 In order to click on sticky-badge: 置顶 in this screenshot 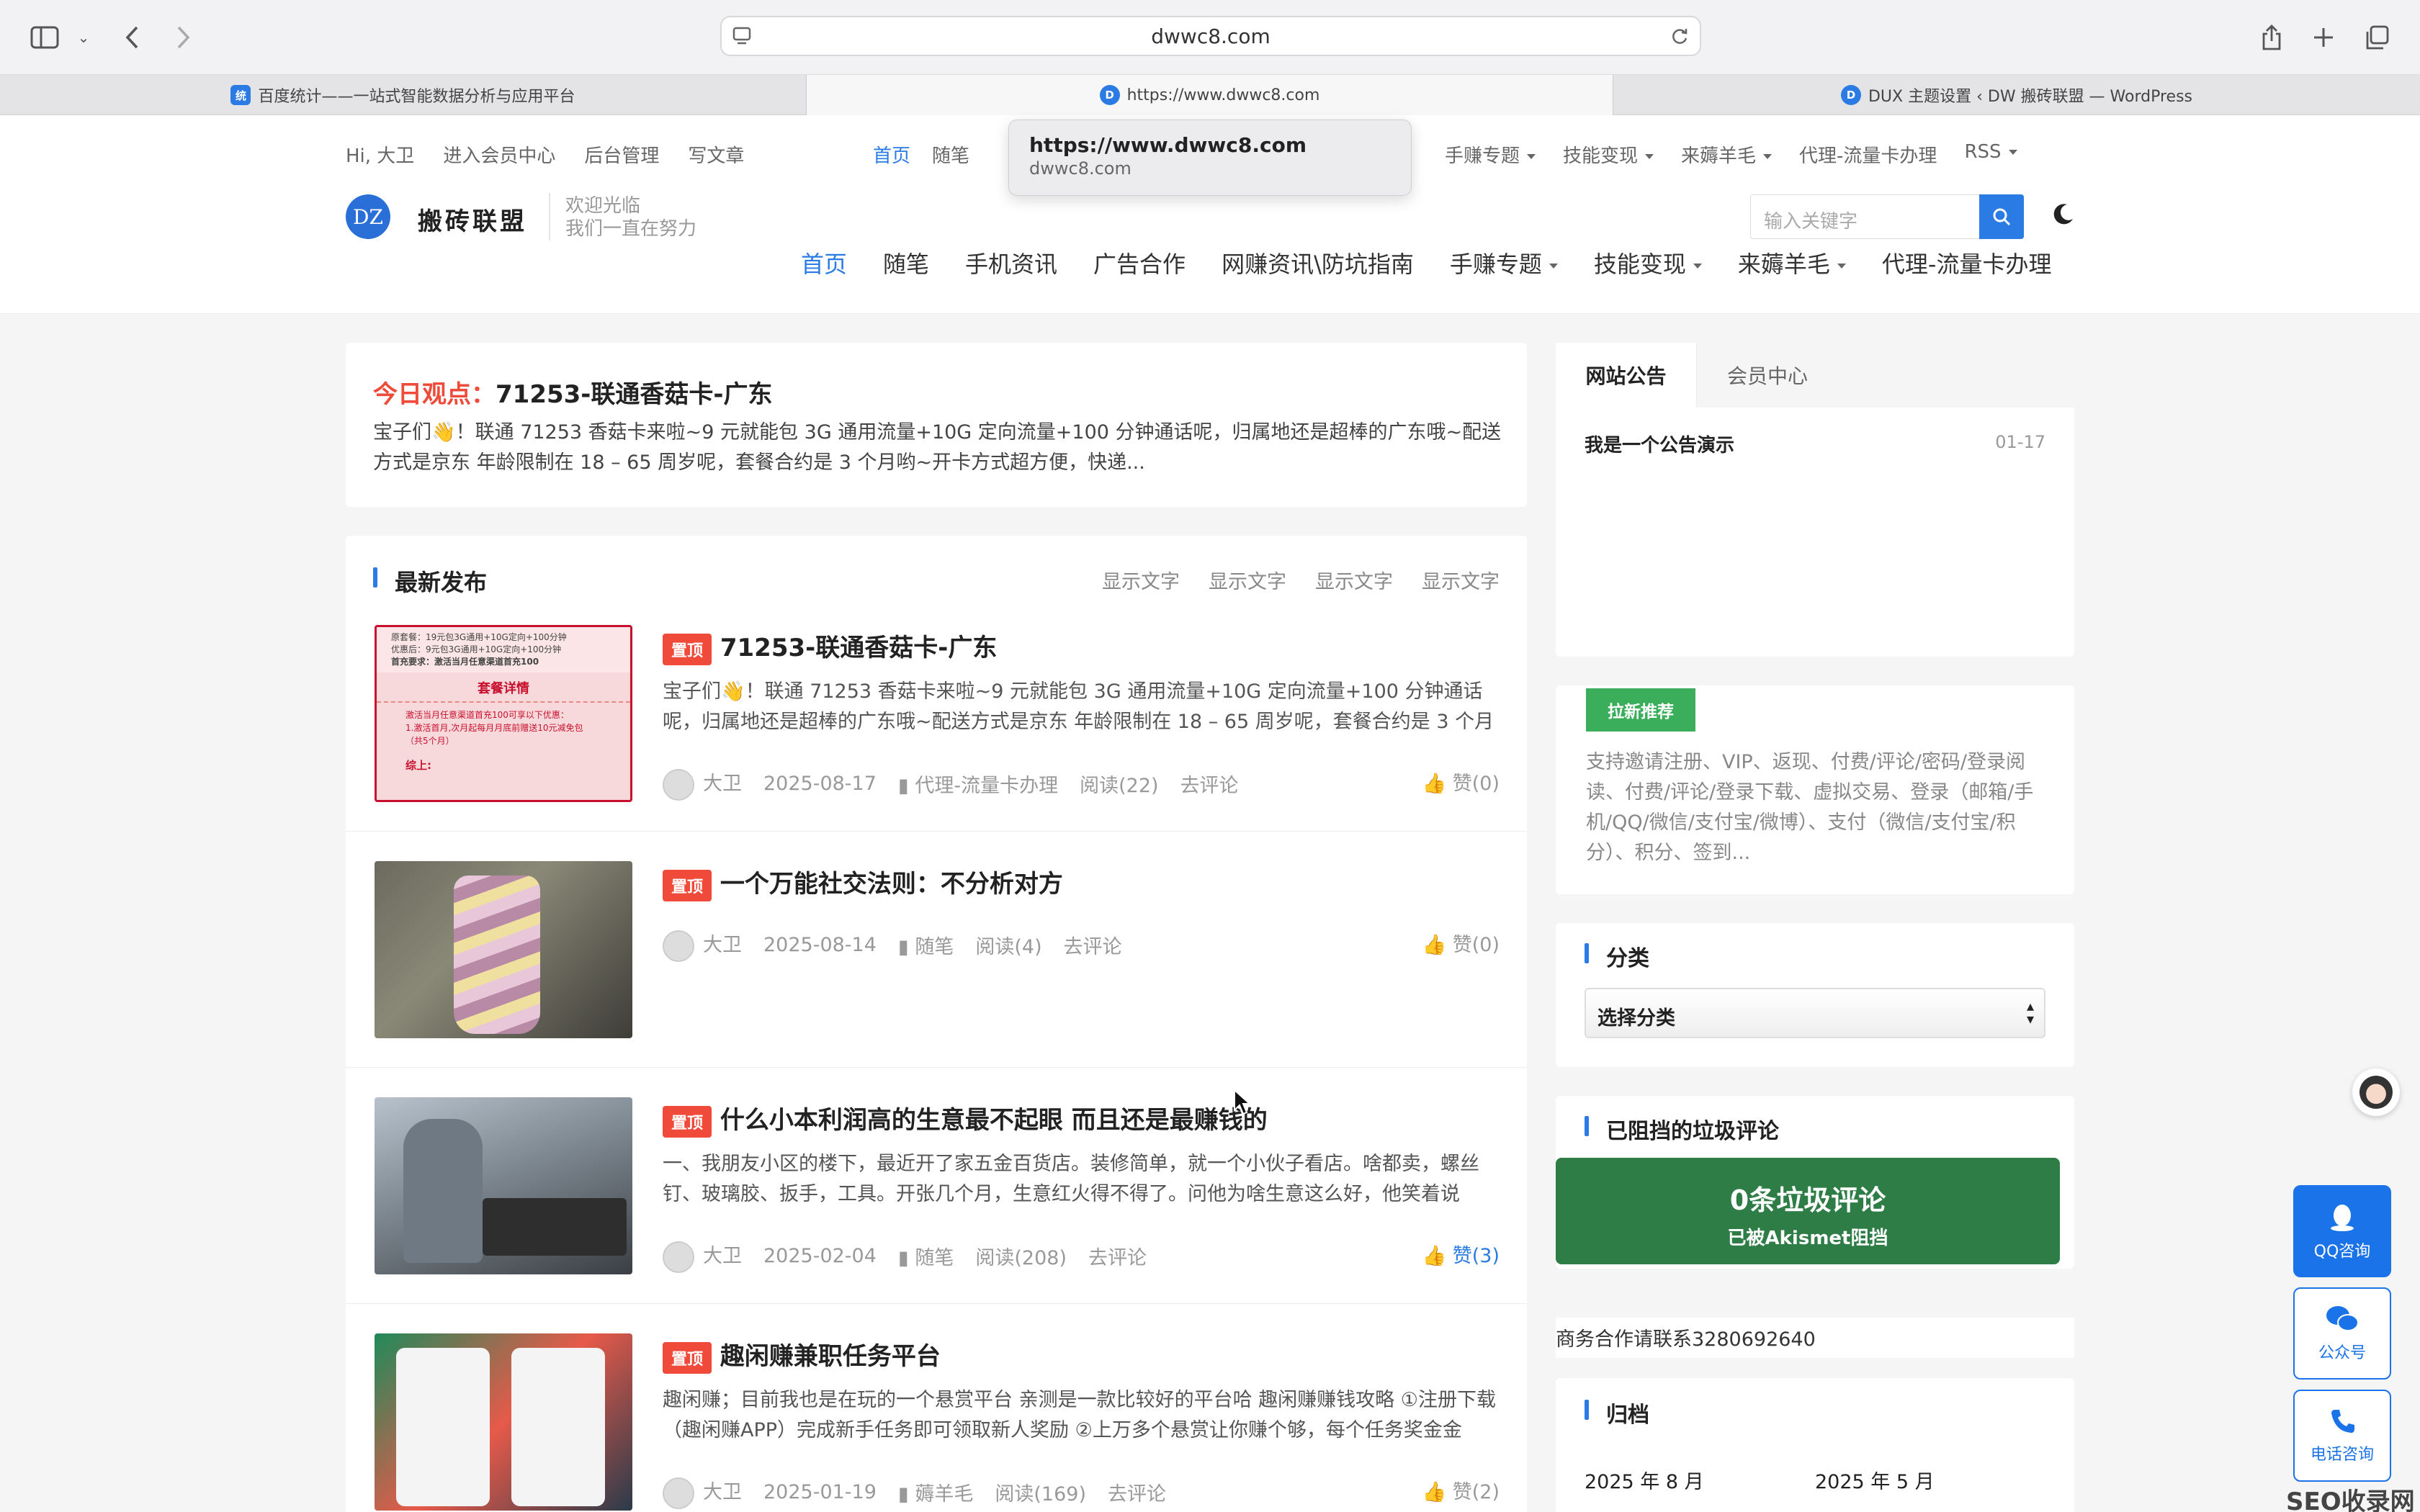, I will do `click(687, 885)`.